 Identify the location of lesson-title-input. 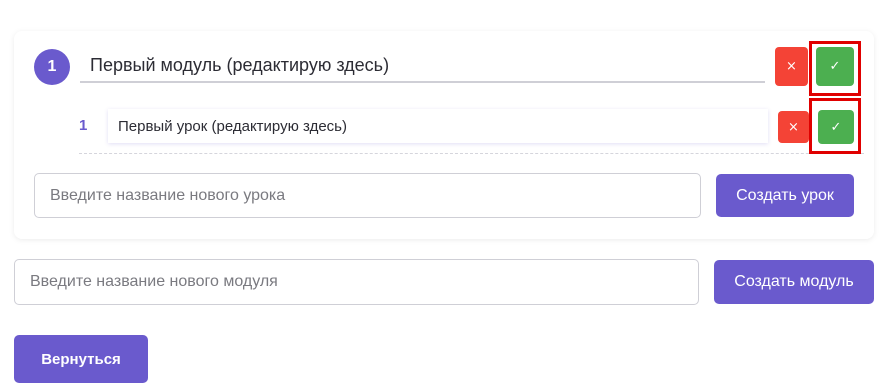
(438, 126).